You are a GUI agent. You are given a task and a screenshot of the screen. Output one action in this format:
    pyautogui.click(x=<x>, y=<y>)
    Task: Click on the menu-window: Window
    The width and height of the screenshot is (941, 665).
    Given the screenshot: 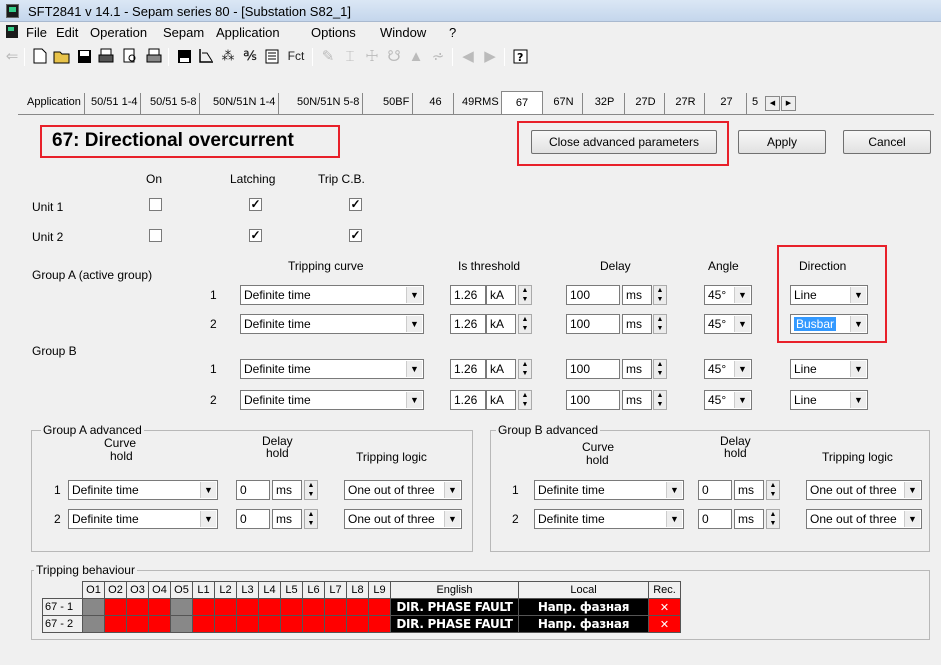 What is the action you would take?
    pyautogui.click(x=403, y=32)
    